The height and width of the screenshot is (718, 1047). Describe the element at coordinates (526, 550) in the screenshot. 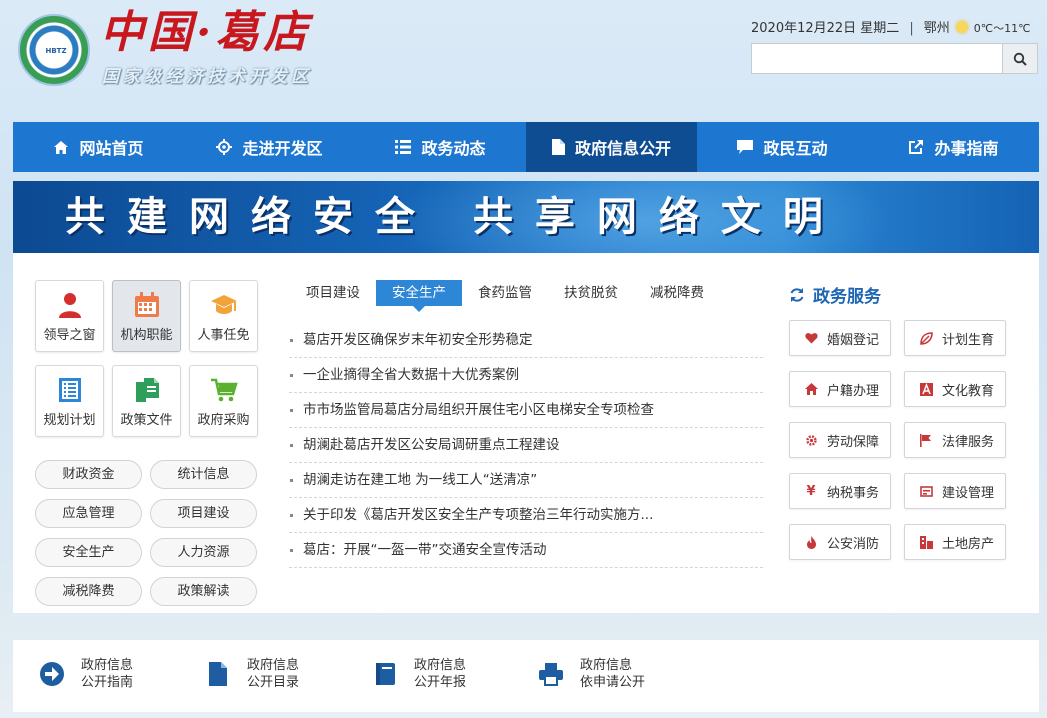

I see `list-item: 葛店：开展“一盔一带”交通安全宣传活动` at that location.